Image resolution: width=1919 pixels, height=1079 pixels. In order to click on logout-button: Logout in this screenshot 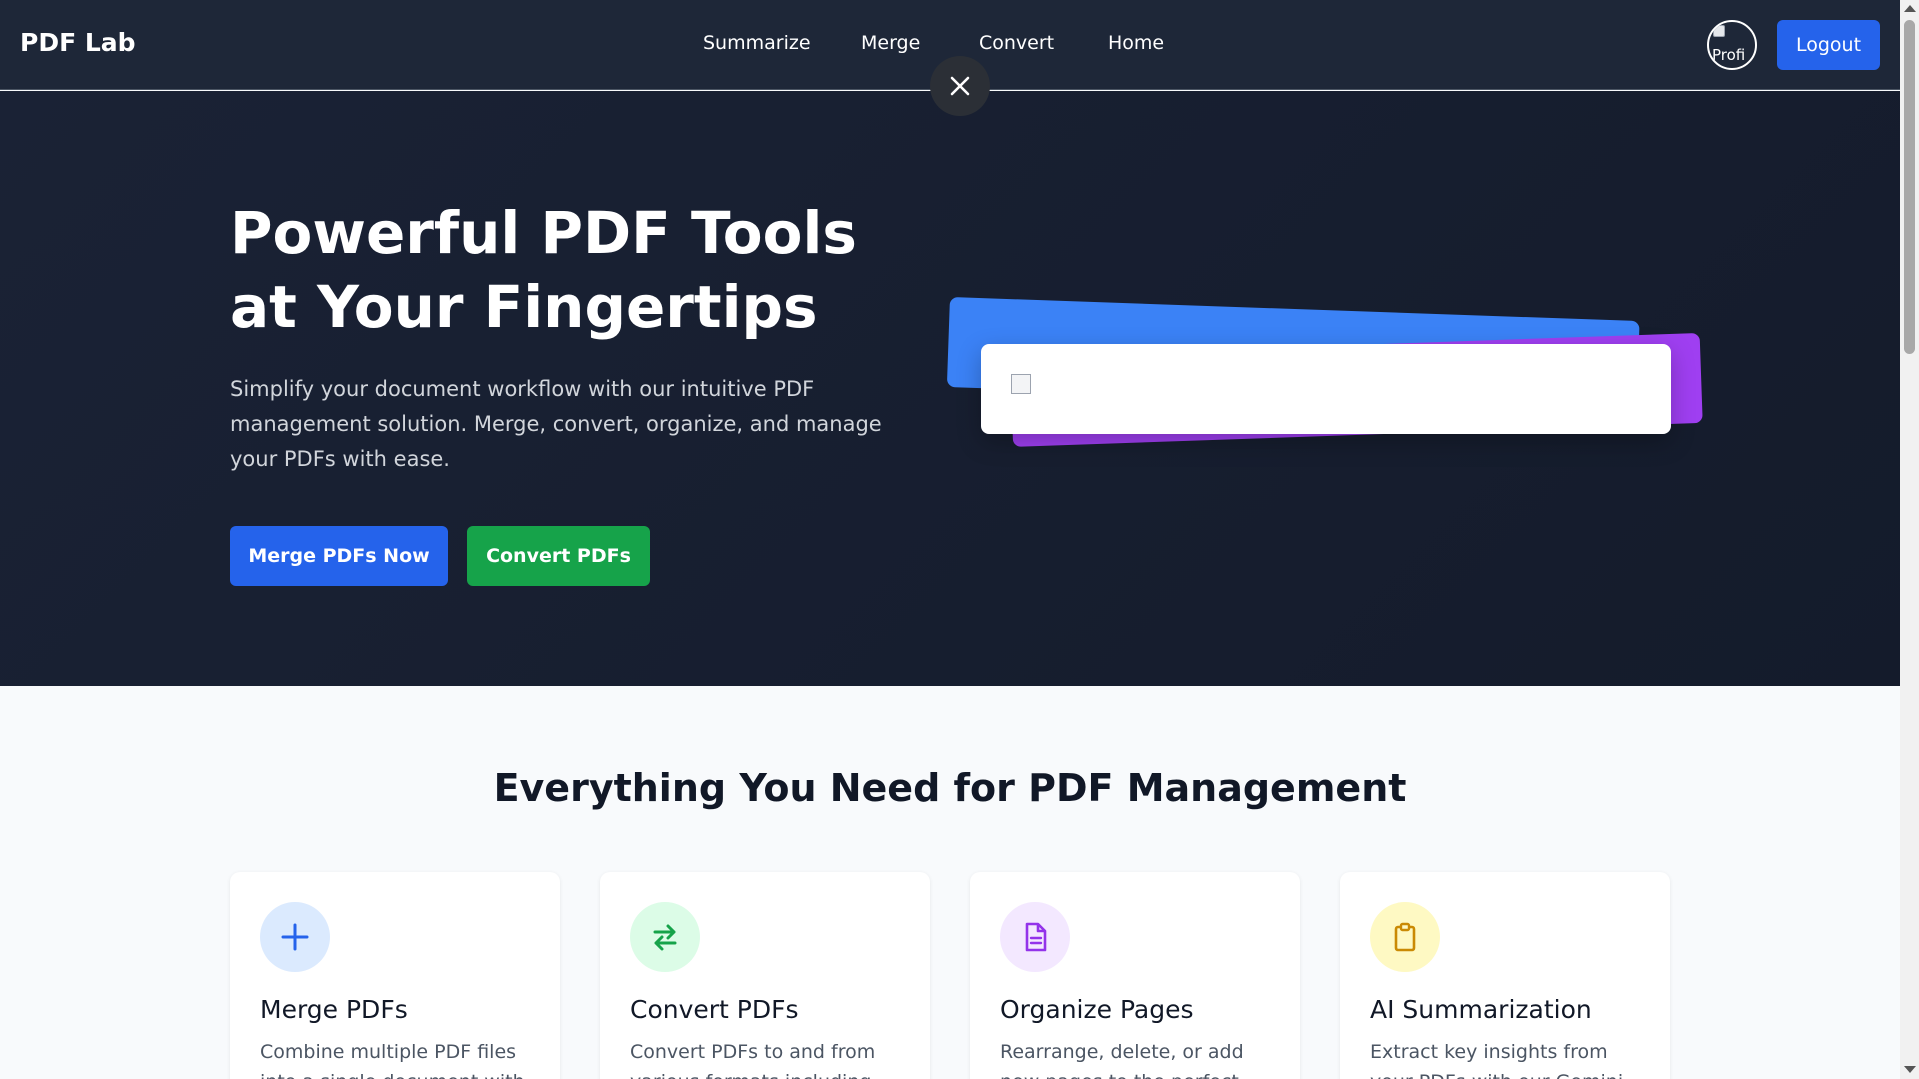, I will do `click(1828, 45)`.